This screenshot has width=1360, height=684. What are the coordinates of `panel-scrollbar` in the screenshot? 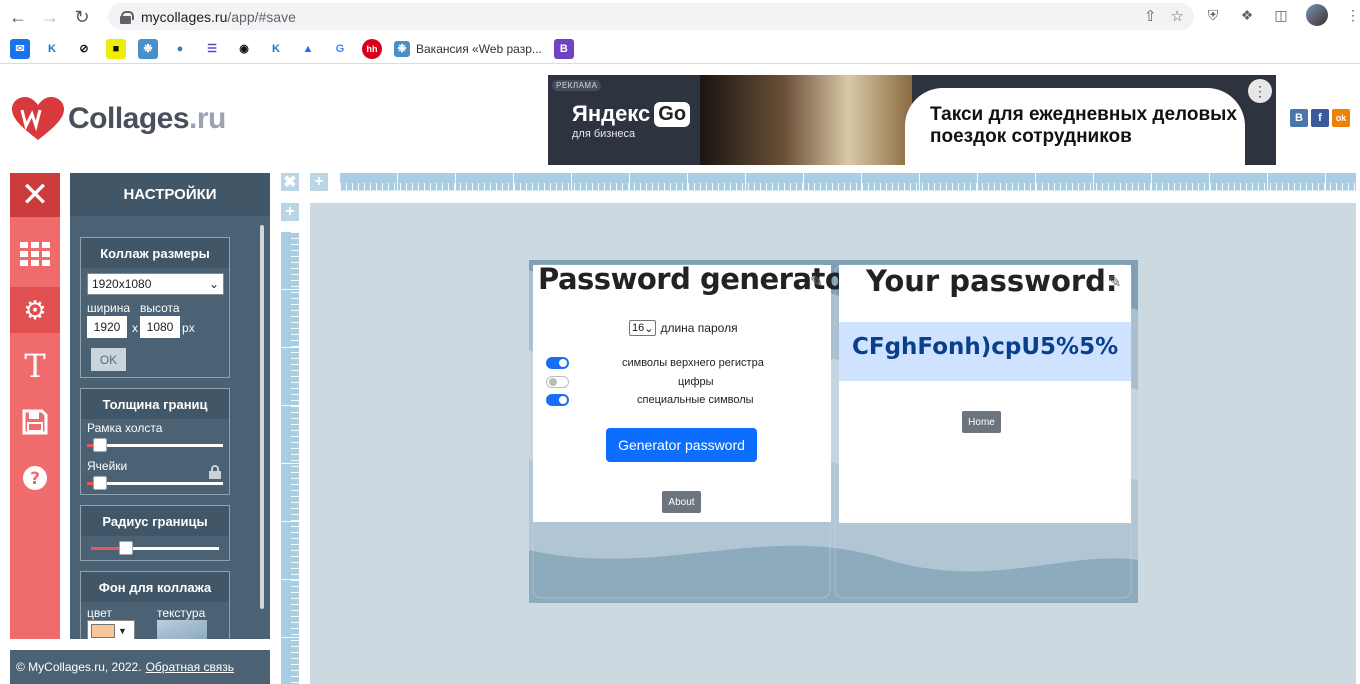 It's located at (262, 417).